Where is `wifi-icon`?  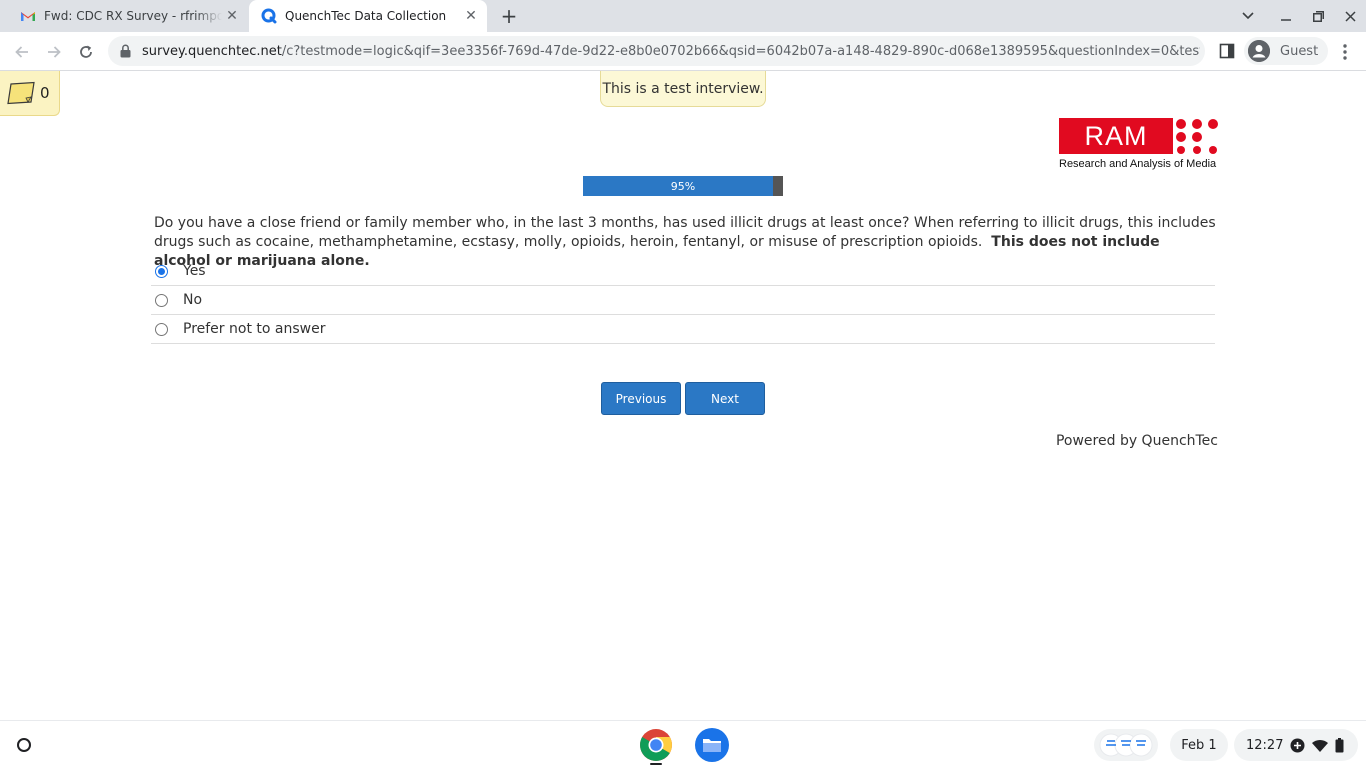
wifi-icon is located at coordinates (1320, 745).